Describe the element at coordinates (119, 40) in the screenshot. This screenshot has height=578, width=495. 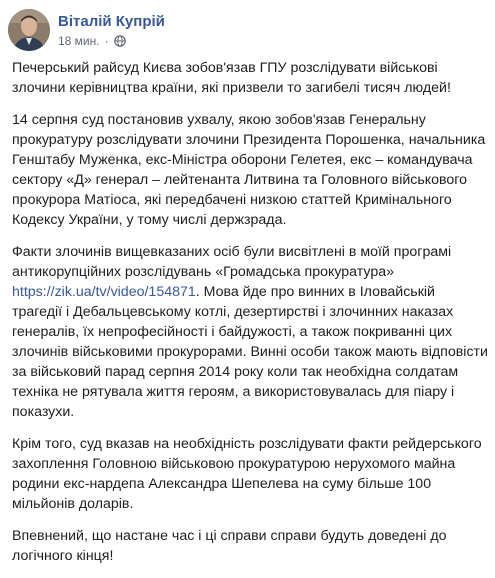
I see `globe-icon` at that location.